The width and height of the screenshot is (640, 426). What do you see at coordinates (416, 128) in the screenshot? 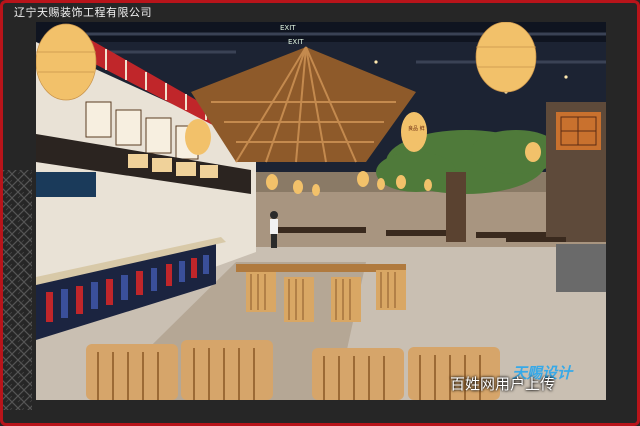
I see `lantern-text: 良品 鲜` at bounding box center [416, 128].